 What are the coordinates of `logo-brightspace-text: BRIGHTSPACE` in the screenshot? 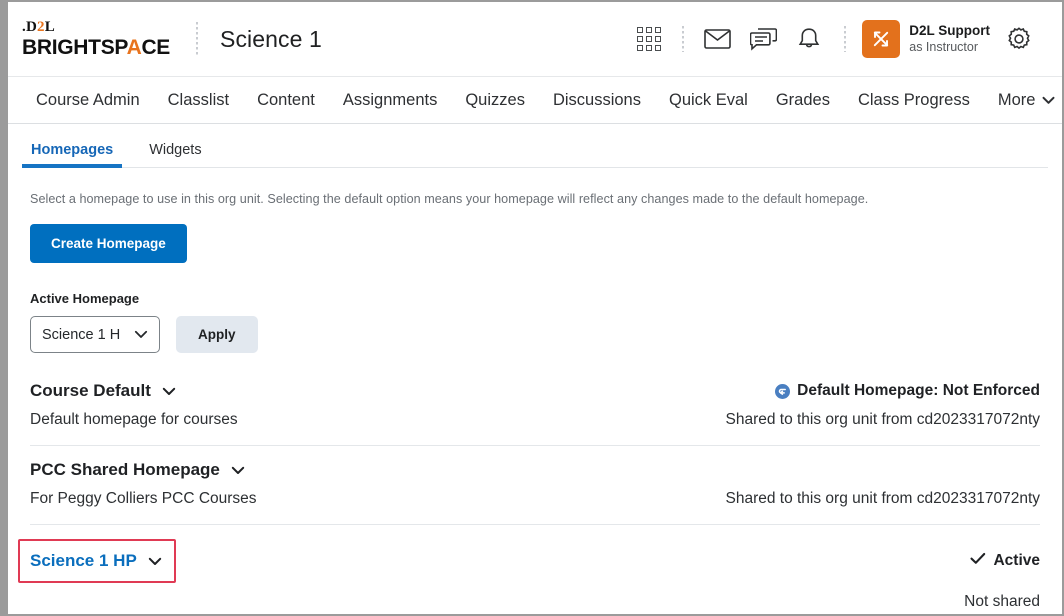 It's located at (96, 47).